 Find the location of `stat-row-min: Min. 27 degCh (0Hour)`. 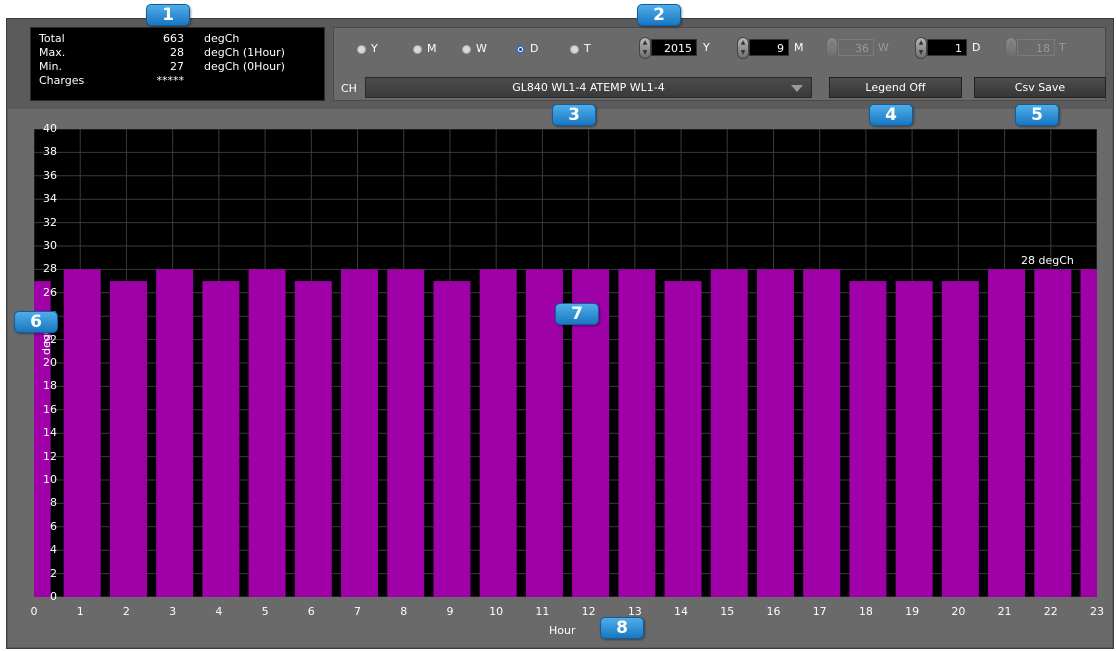

stat-row-min: Min. 27 degCh (0Hour) is located at coordinates (179, 66).